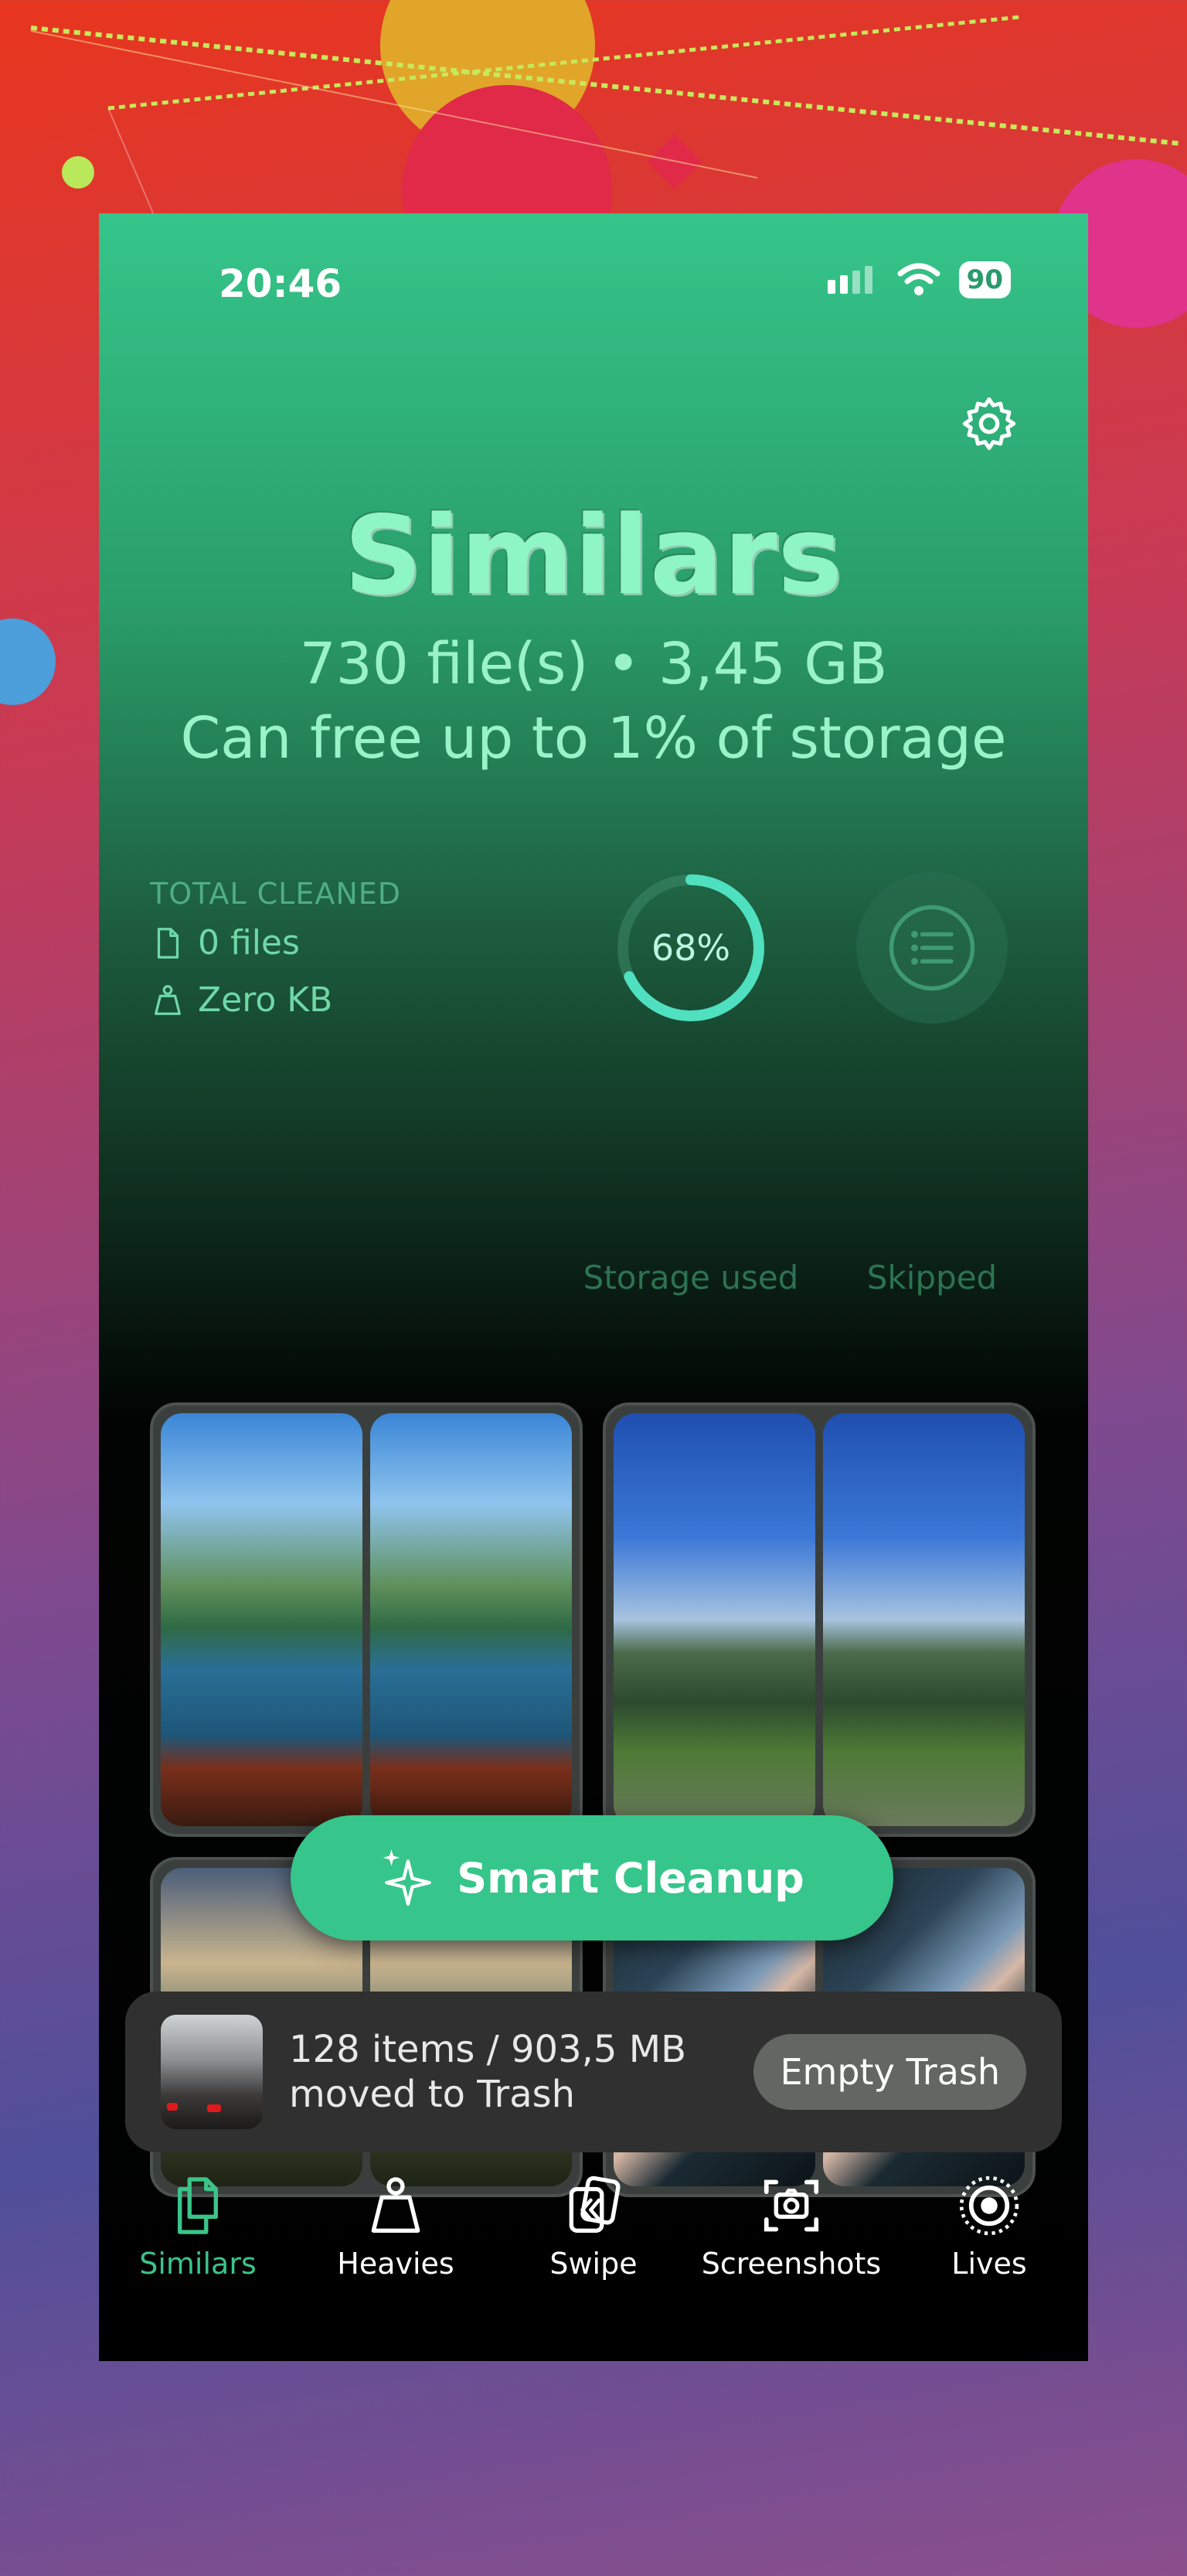 The height and width of the screenshot is (2576, 1187). Describe the element at coordinates (691, 948) in the screenshot. I see `storage-percent: 68%` at that location.